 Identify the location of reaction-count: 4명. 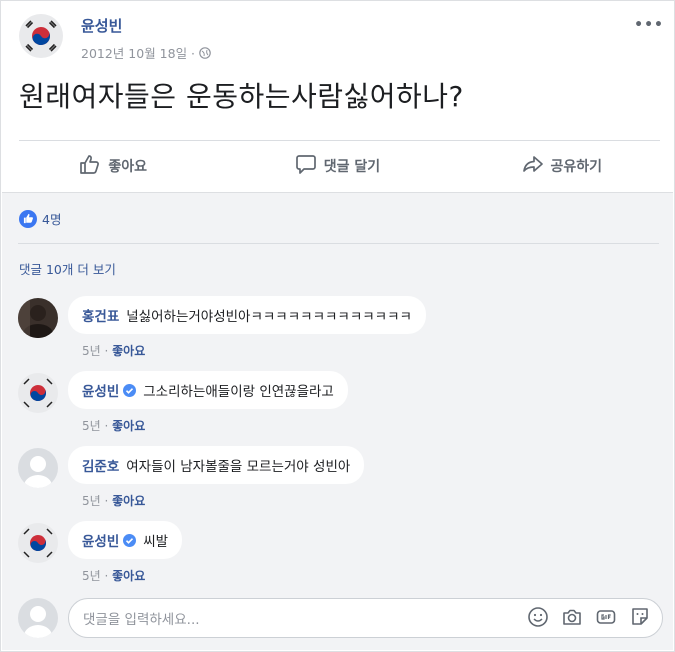
(52, 219).